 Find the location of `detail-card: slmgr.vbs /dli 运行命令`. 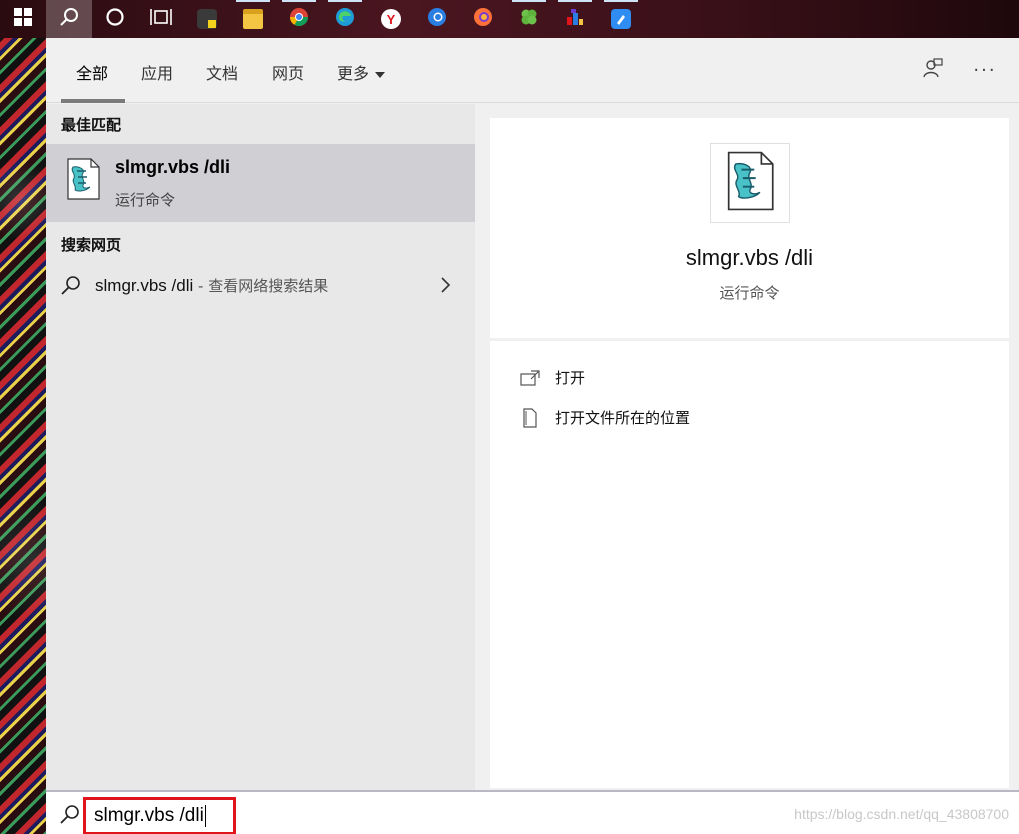

detail-card: slmgr.vbs /dli 运行命令 is located at coordinates (749, 228).